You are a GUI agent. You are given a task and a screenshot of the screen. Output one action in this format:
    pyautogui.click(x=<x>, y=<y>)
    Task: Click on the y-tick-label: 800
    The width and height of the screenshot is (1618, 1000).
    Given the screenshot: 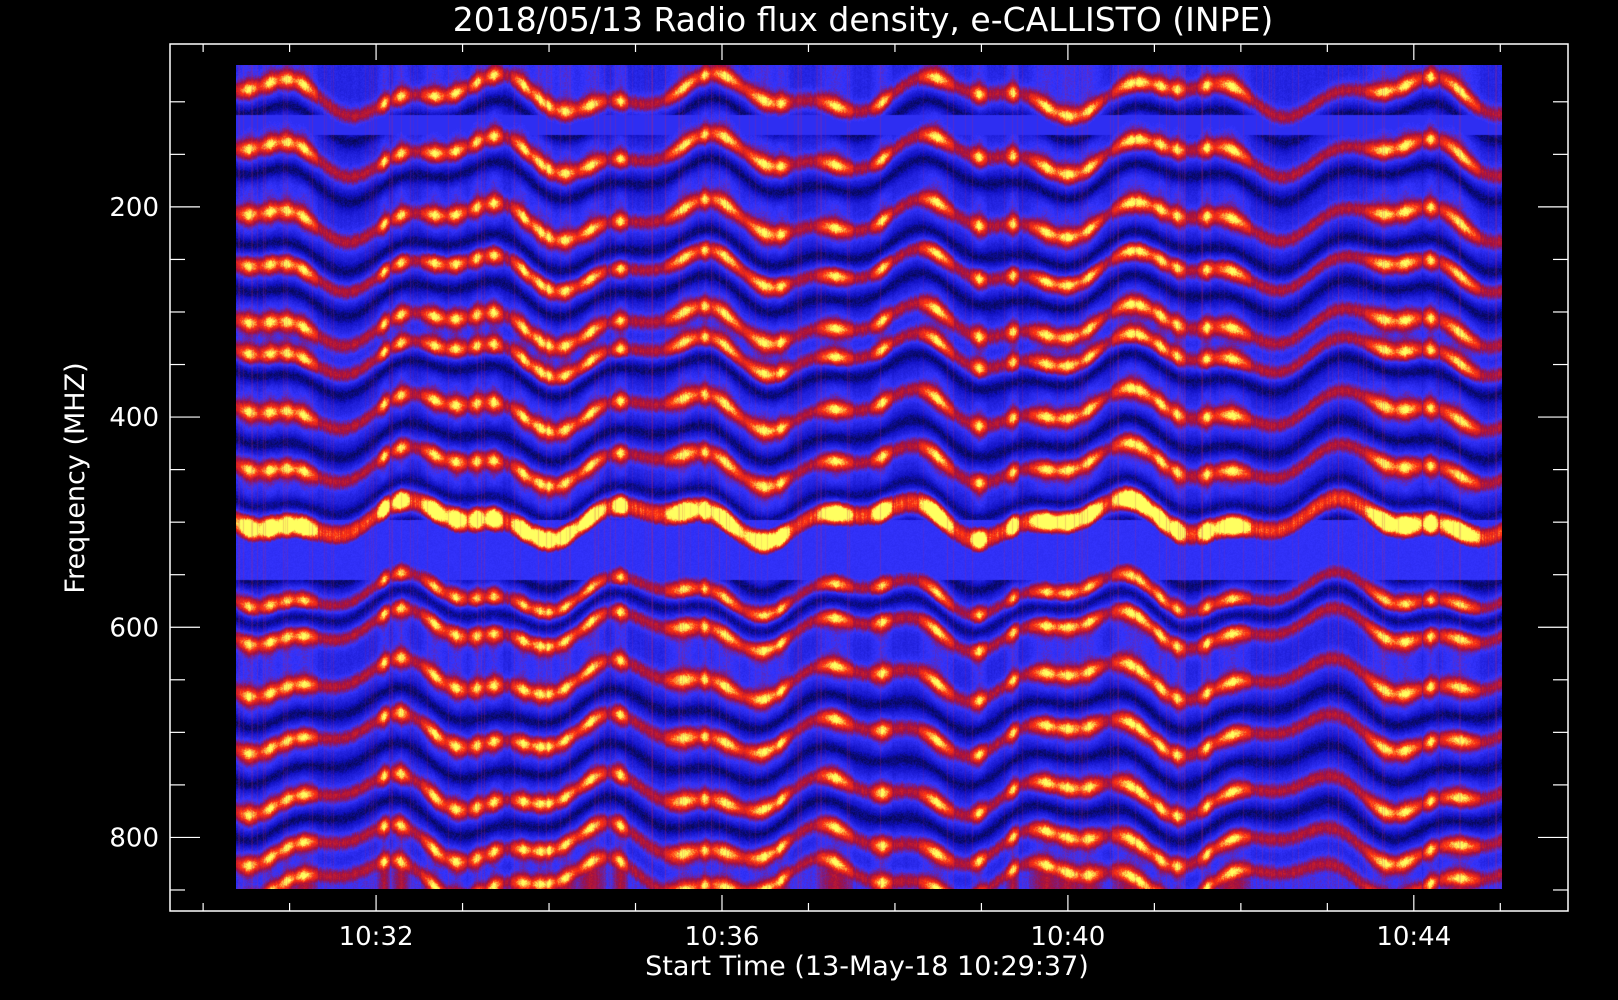 What is the action you would take?
    pyautogui.click(x=134, y=838)
    